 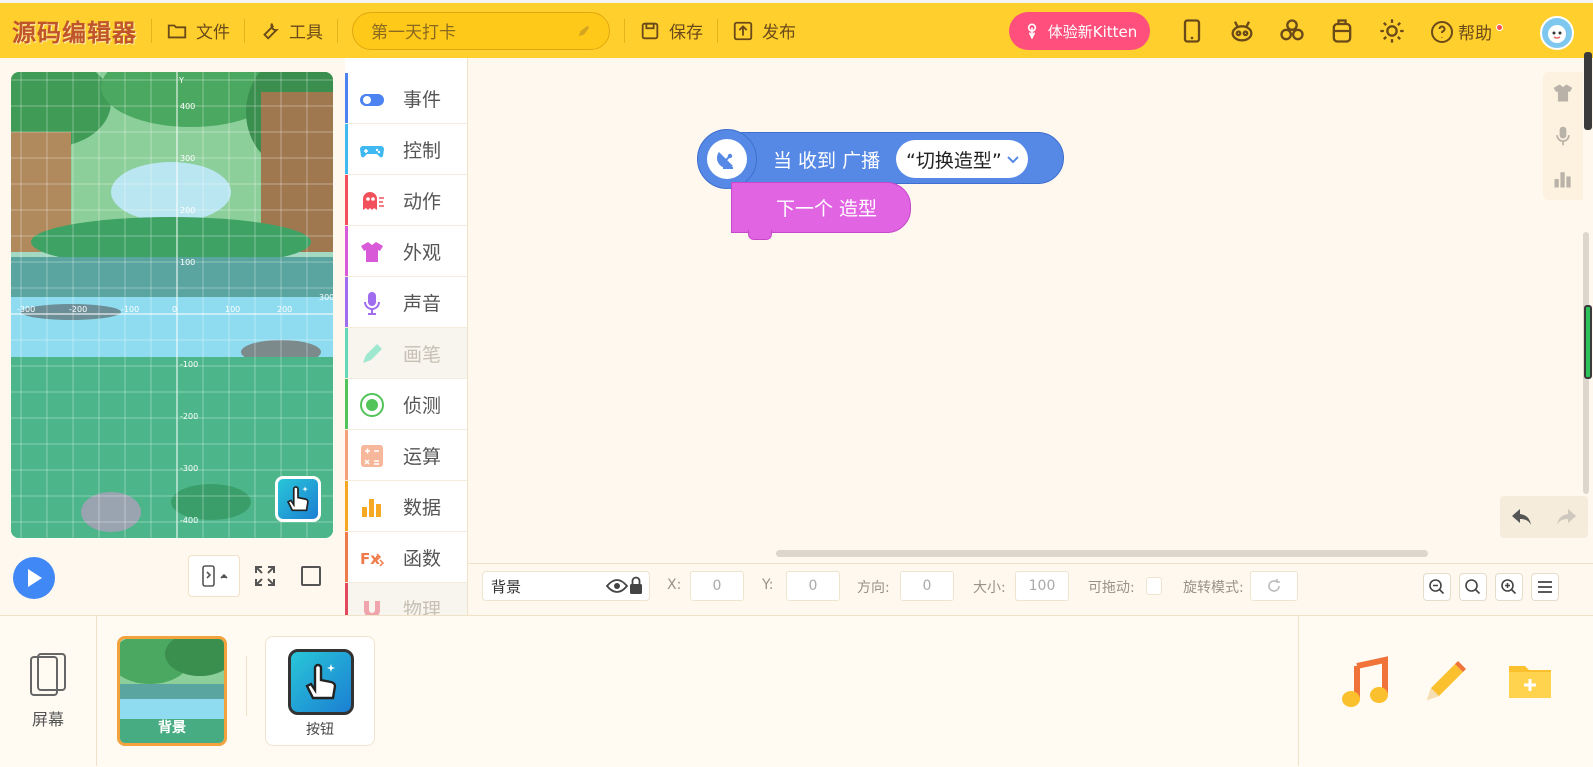 I want to click on x-input: 0, so click(x=717, y=586).